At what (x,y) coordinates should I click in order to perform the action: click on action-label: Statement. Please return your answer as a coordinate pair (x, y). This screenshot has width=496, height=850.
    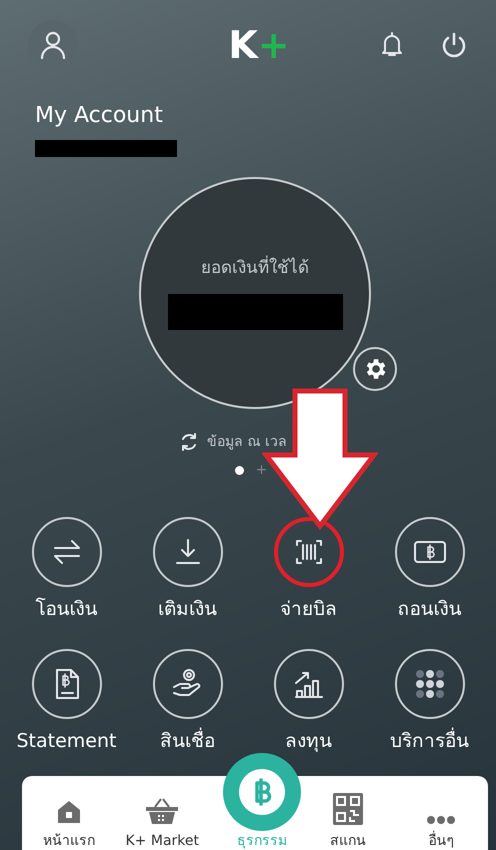
    Looking at the image, I should click on (66, 741).